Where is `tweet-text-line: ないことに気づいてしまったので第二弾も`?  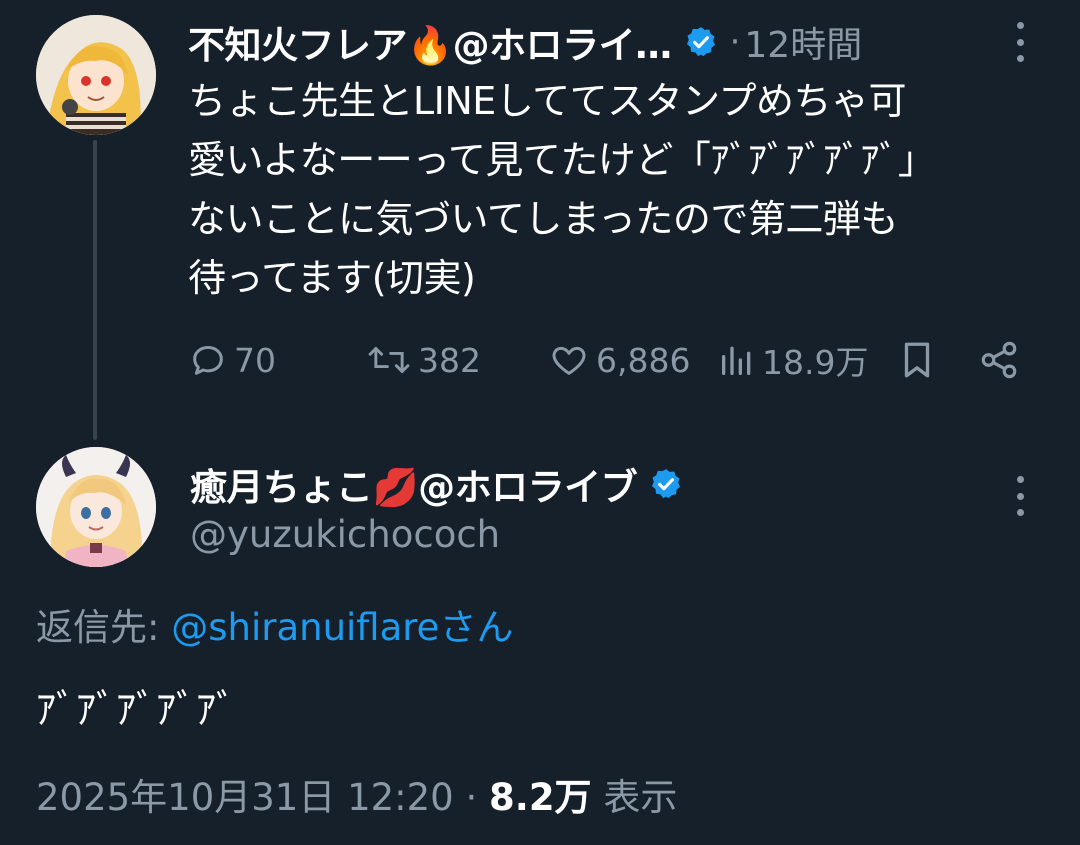
tweet-text-line: ないことに気づいてしまったので第二弾も is located at coordinates (543, 219).